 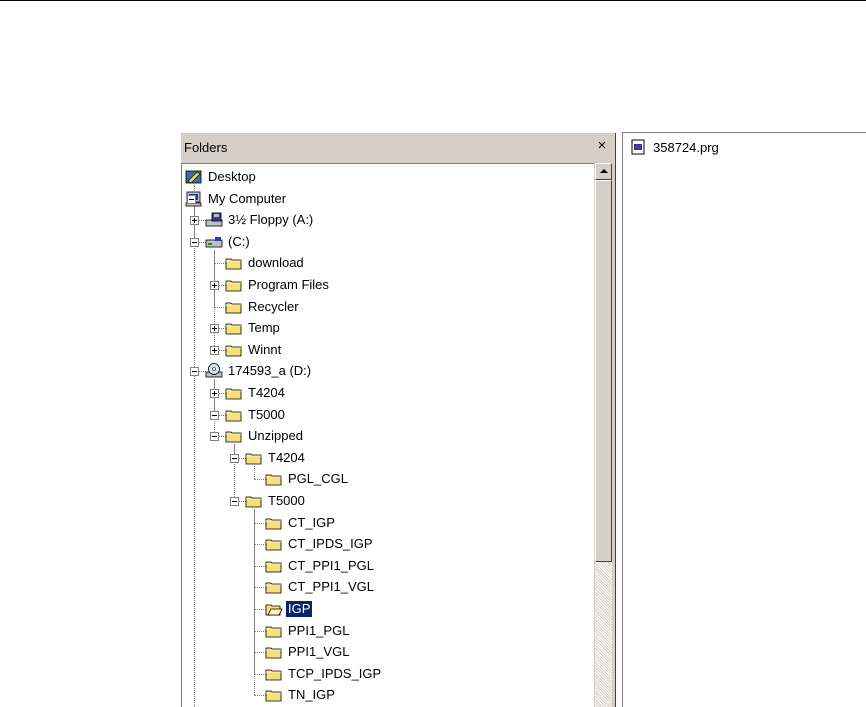 What do you see at coordinates (271, 220) in the screenshot?
I see `tree-node-label: 3½ Floppy (A:)` at bounding box center [271, 220].